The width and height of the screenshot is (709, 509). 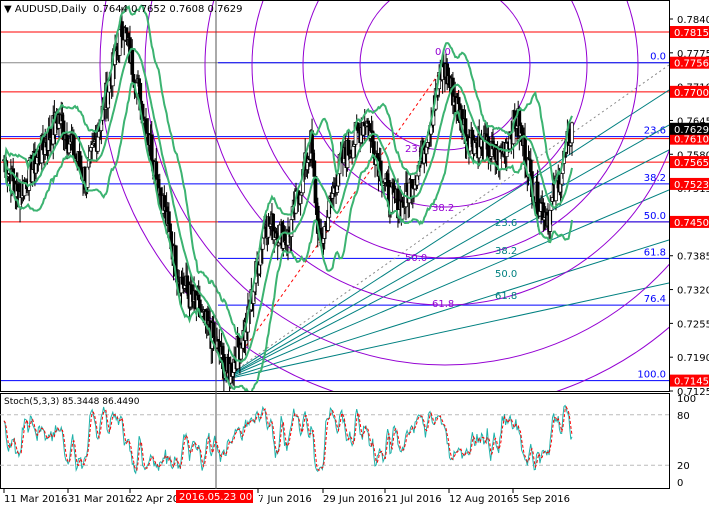 What do you see at coordinates (693, 20) in the screenshot?
I see `price-axis-label: 0.7840` at bounding box center [693, 20].